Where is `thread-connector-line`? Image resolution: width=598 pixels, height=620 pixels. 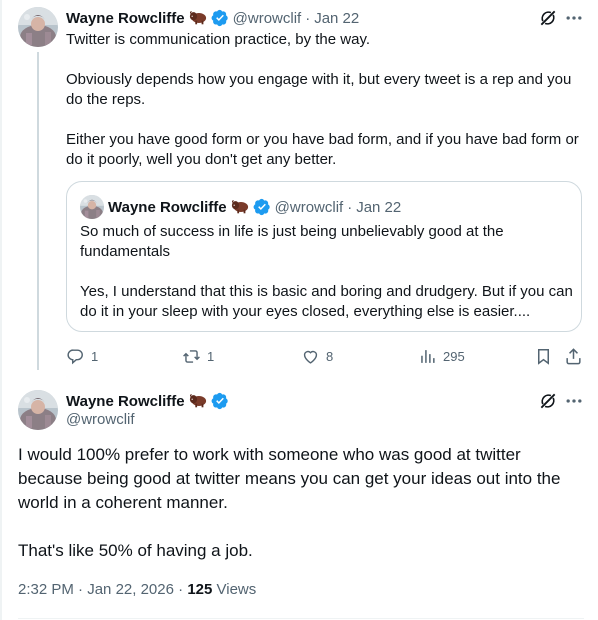
thread-connector-line is located at coordinates (38, 211).